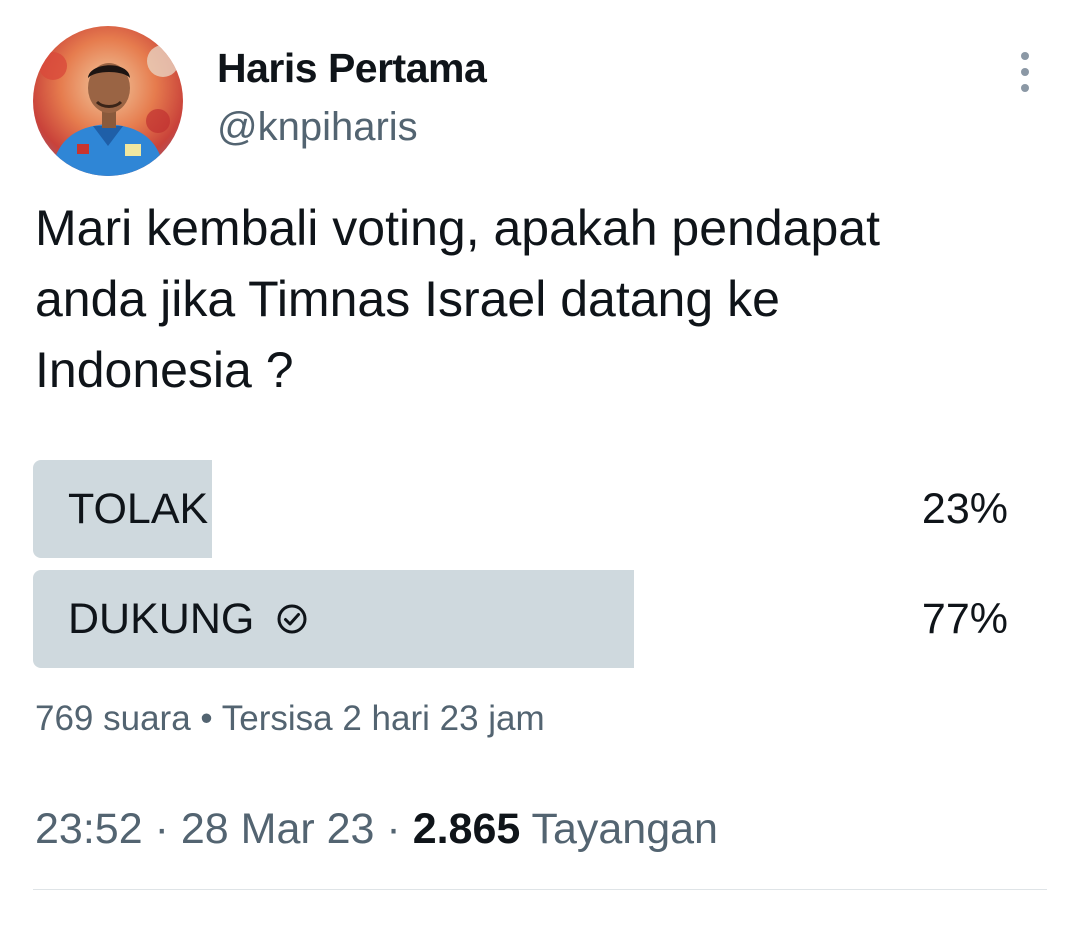 This screenshot has height=928, width=1080. Describe the element at coordinates (624, 829) in the screenshot. I see `views-label: Tayangan` at that location.